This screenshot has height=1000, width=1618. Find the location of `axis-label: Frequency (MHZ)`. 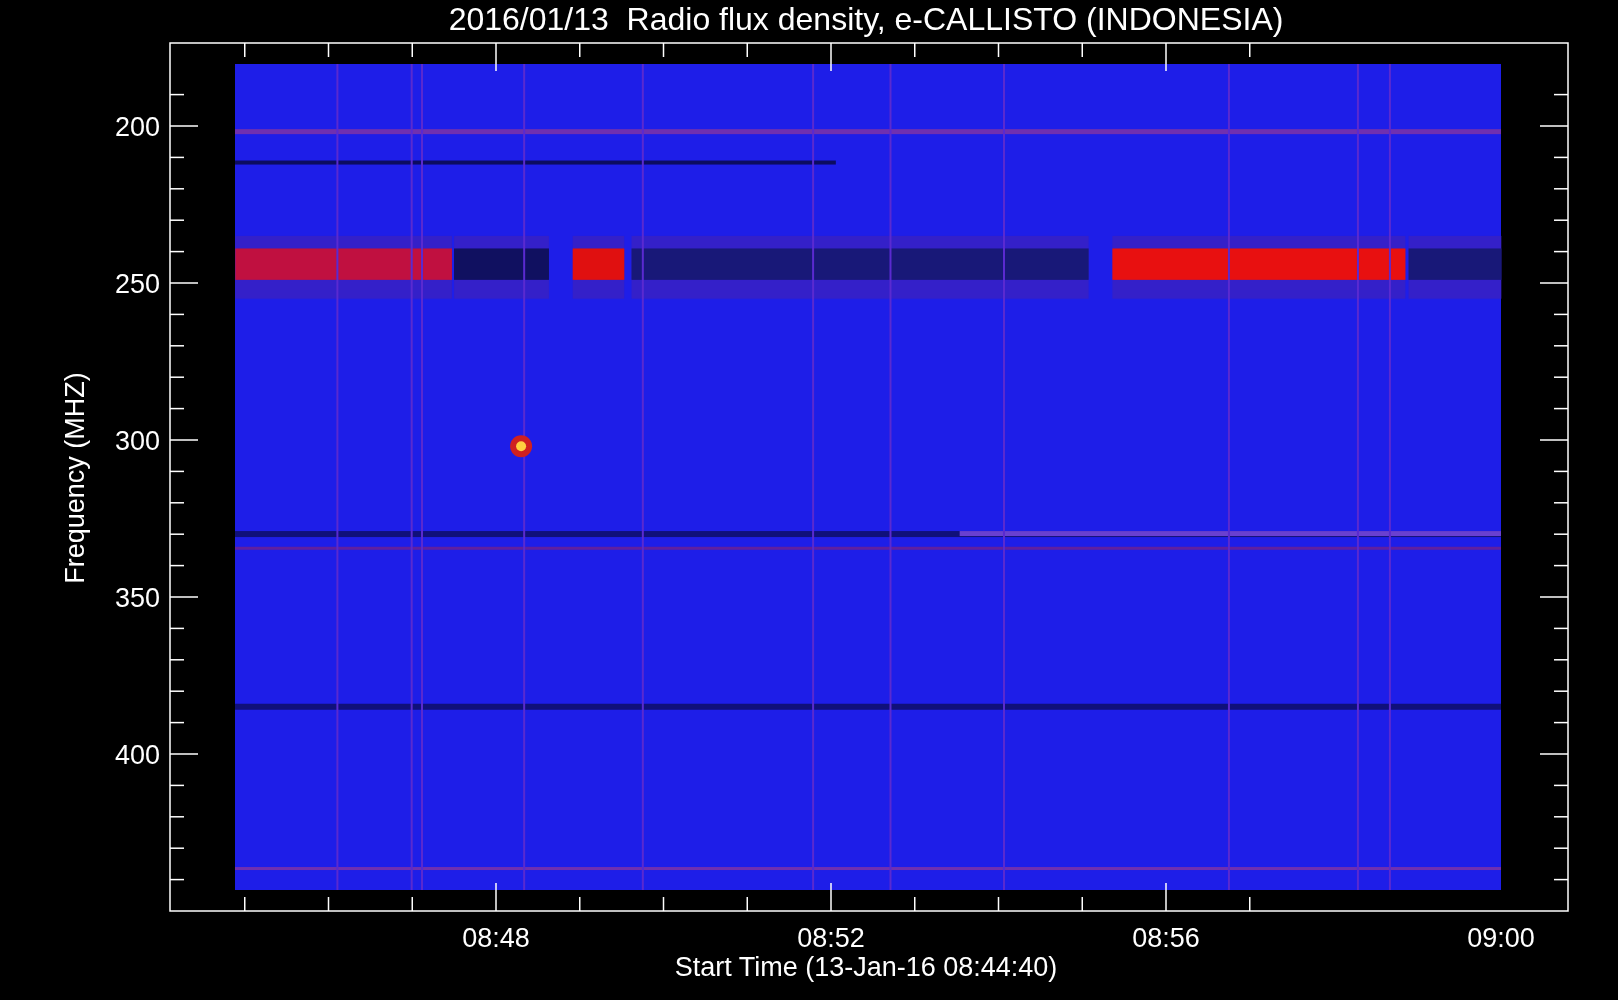

axis-label: Frequency (MHZ) is located at coordinates (75, 478).